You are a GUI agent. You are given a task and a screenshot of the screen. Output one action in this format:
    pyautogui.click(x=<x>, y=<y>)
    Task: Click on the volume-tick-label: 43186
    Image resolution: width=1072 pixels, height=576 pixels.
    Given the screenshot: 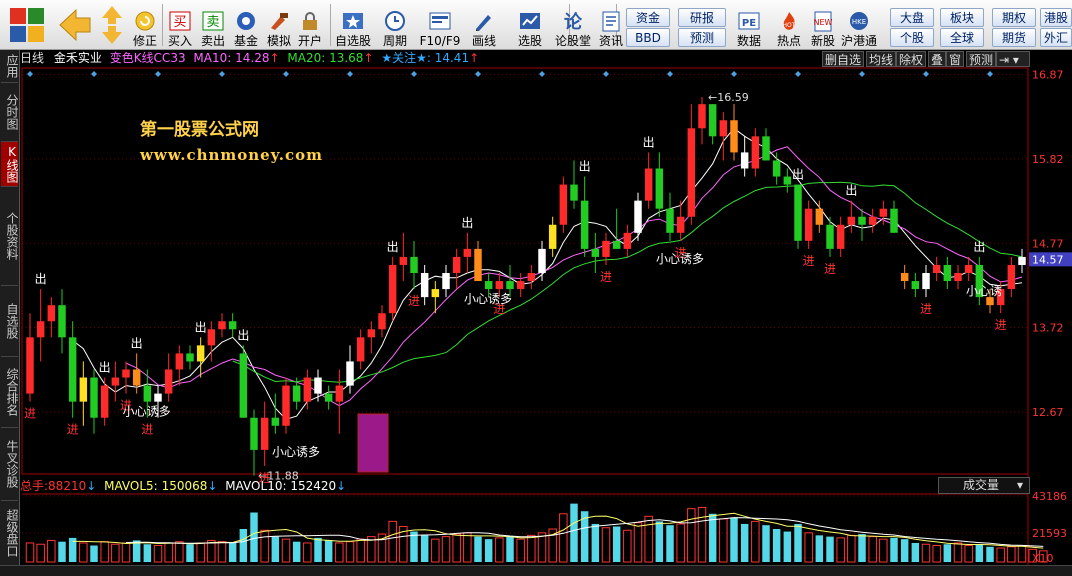 What is the action you would take?
    pyautogui.click(x=1049, y=496)
    